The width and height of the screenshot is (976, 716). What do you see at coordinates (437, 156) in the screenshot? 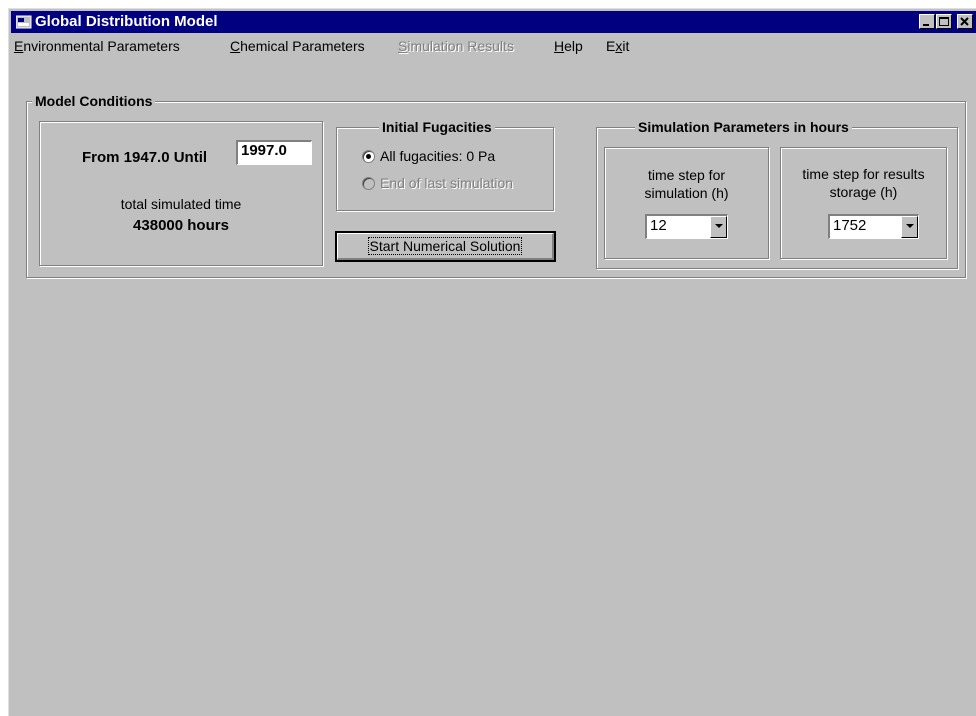
I see `radio-all-fugacities-label: All fugacities: 0 Pa` at bounding box center [437, 156].